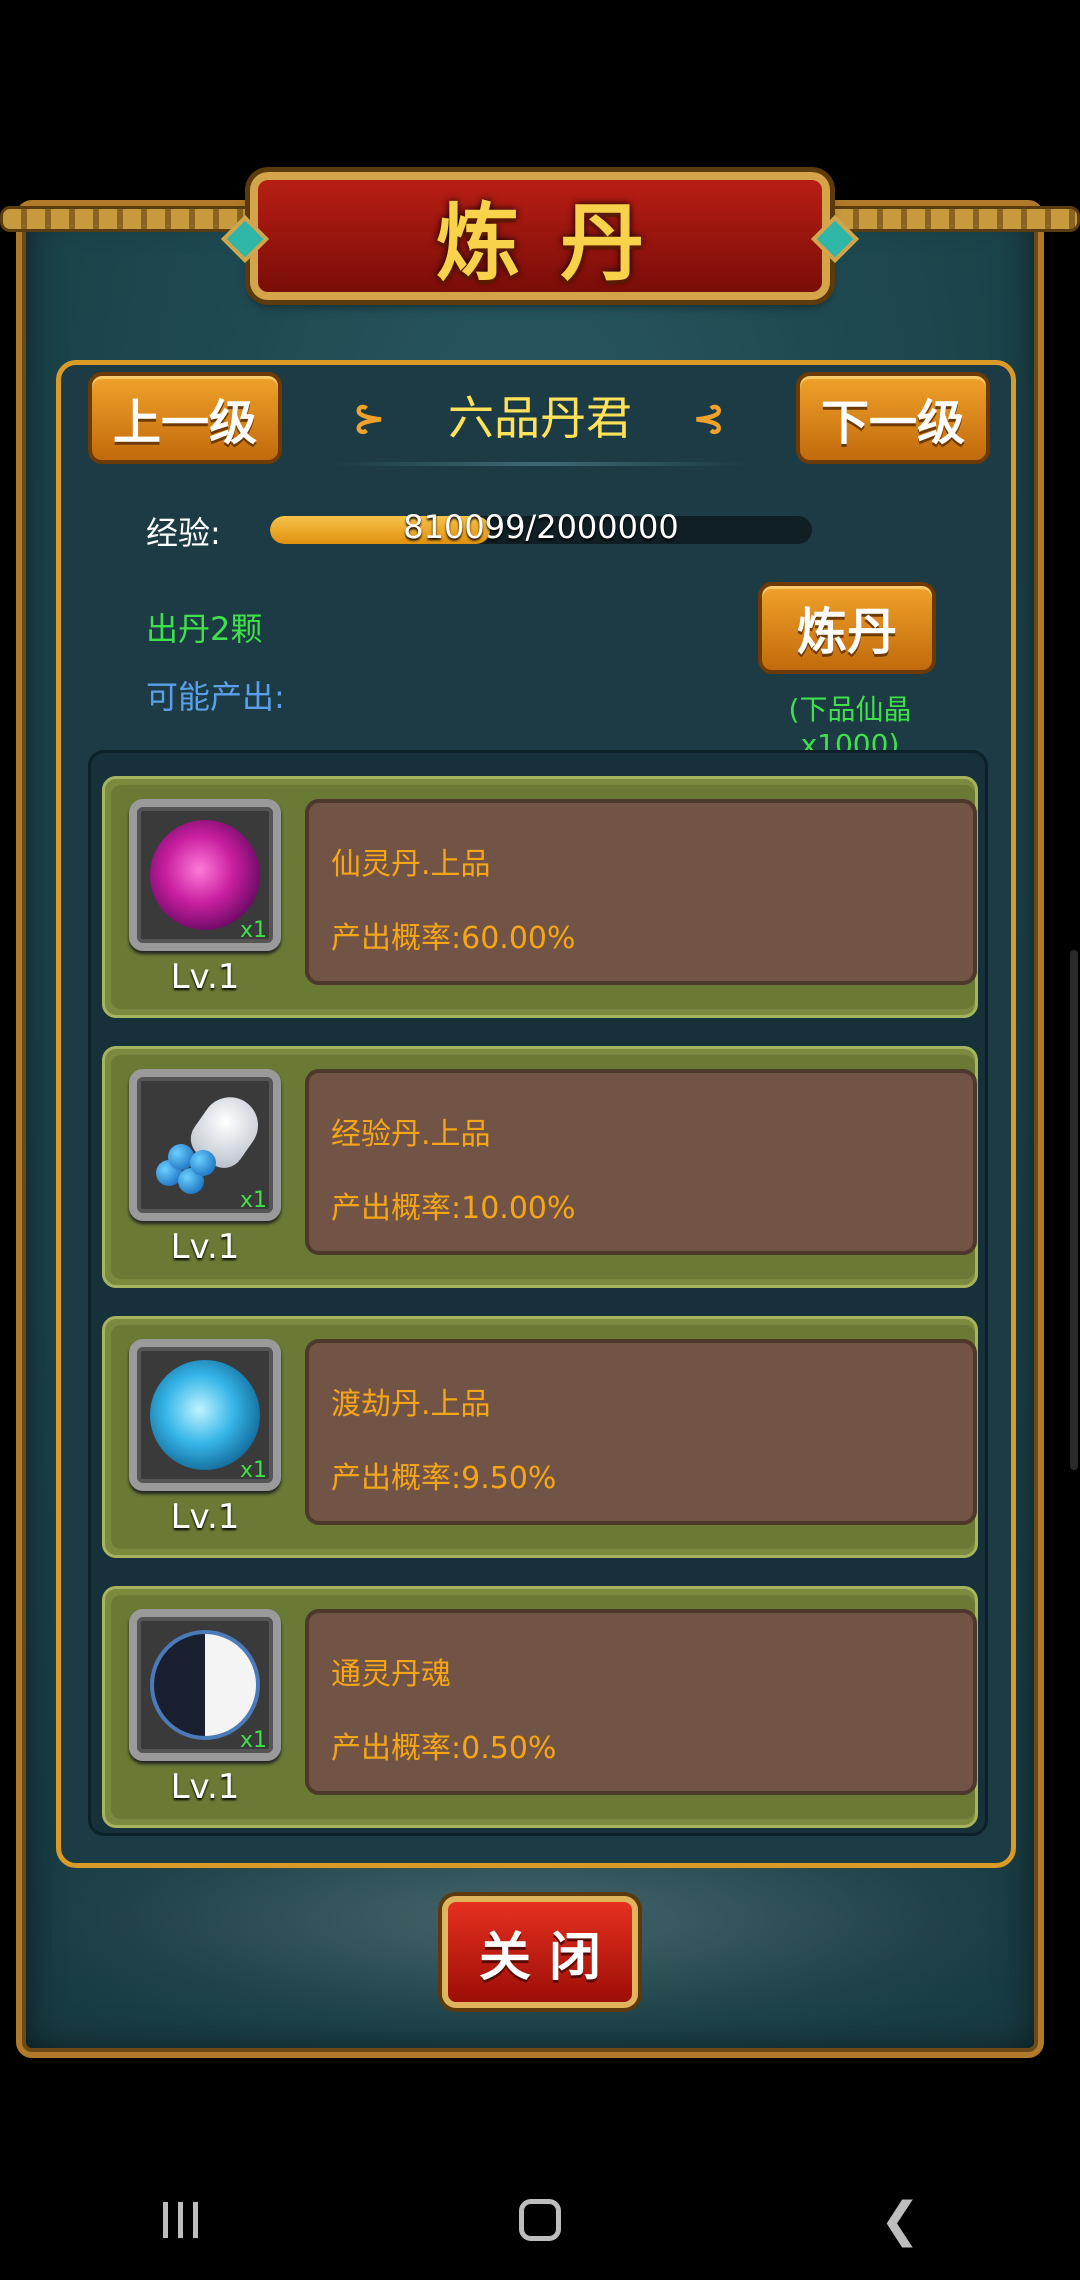  What do you see at coordinates (204, 629) in the screenshot?
I see `pill-output-count: 出丹2颗` at bounding box center [204, 629].